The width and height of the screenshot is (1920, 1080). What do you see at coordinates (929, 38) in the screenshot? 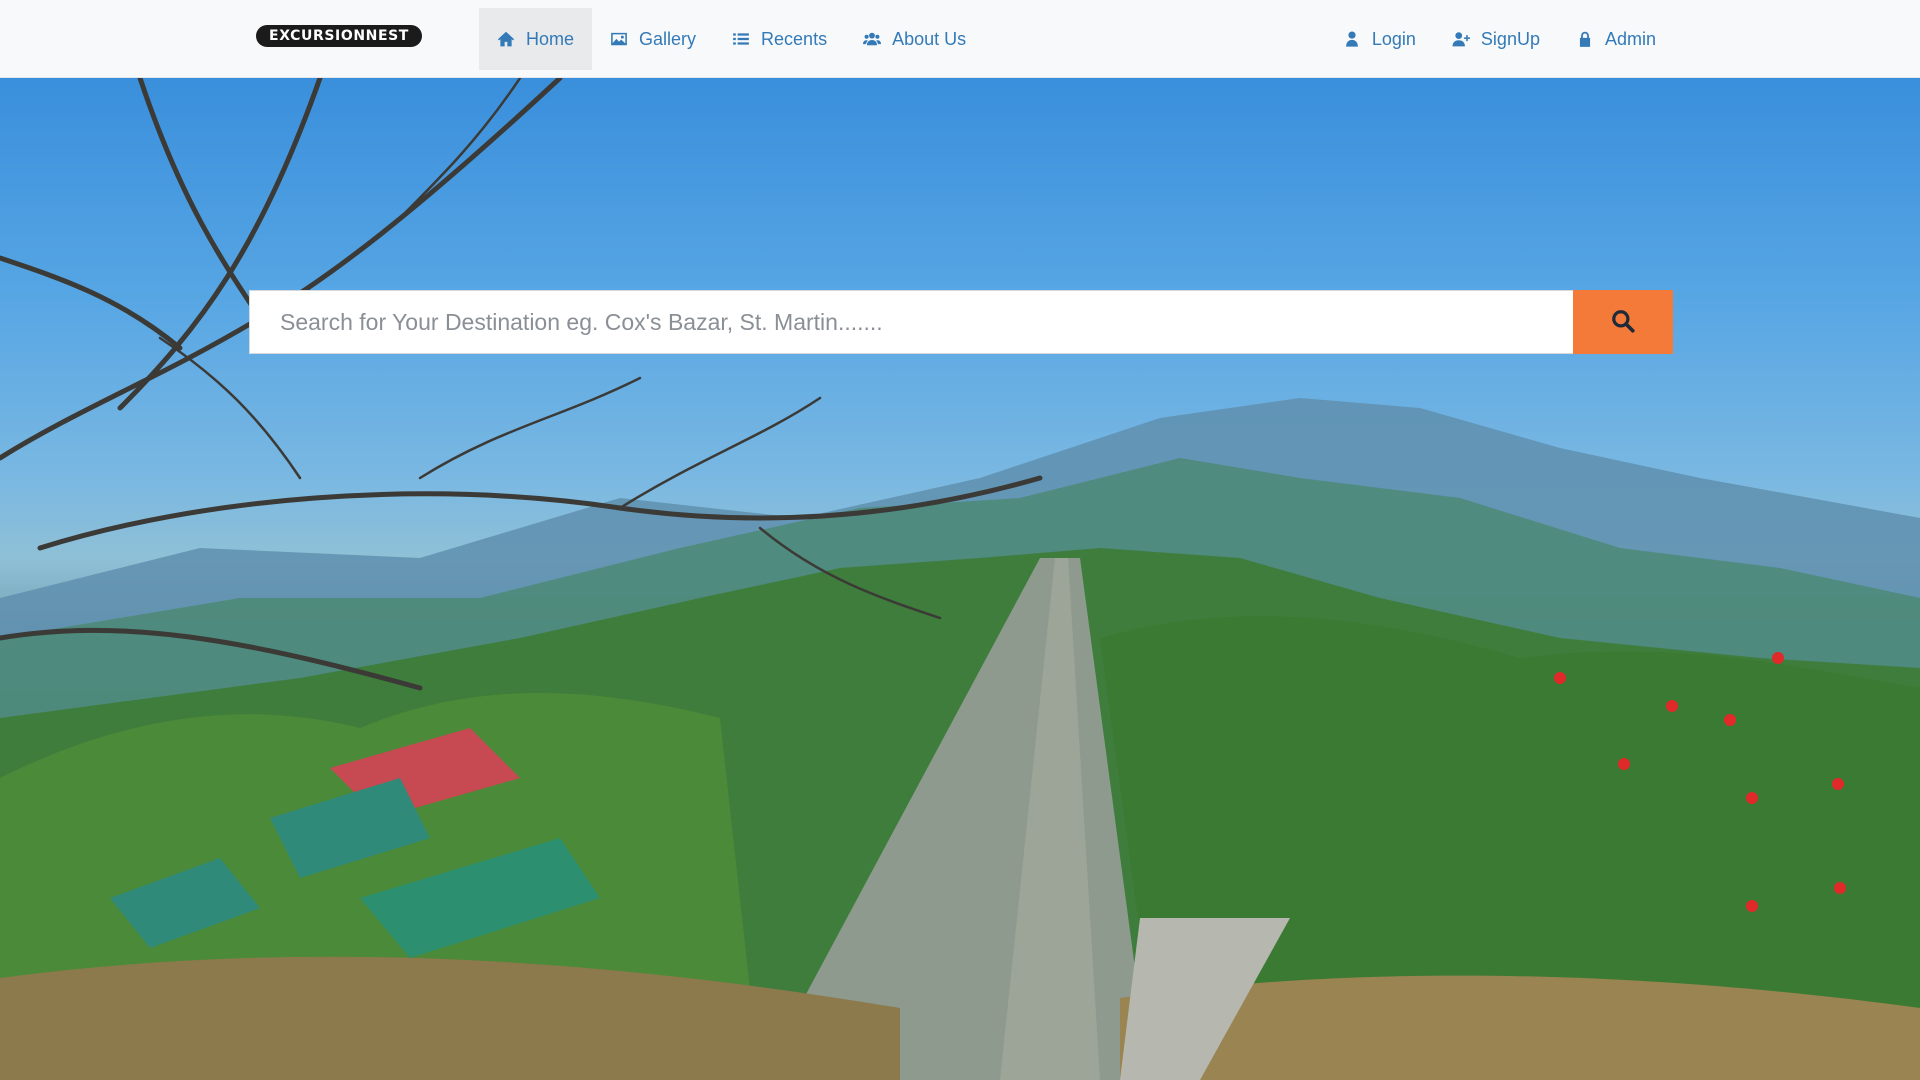
I see `nav-about-us-label: About Us` at bounding box center [929, 38].